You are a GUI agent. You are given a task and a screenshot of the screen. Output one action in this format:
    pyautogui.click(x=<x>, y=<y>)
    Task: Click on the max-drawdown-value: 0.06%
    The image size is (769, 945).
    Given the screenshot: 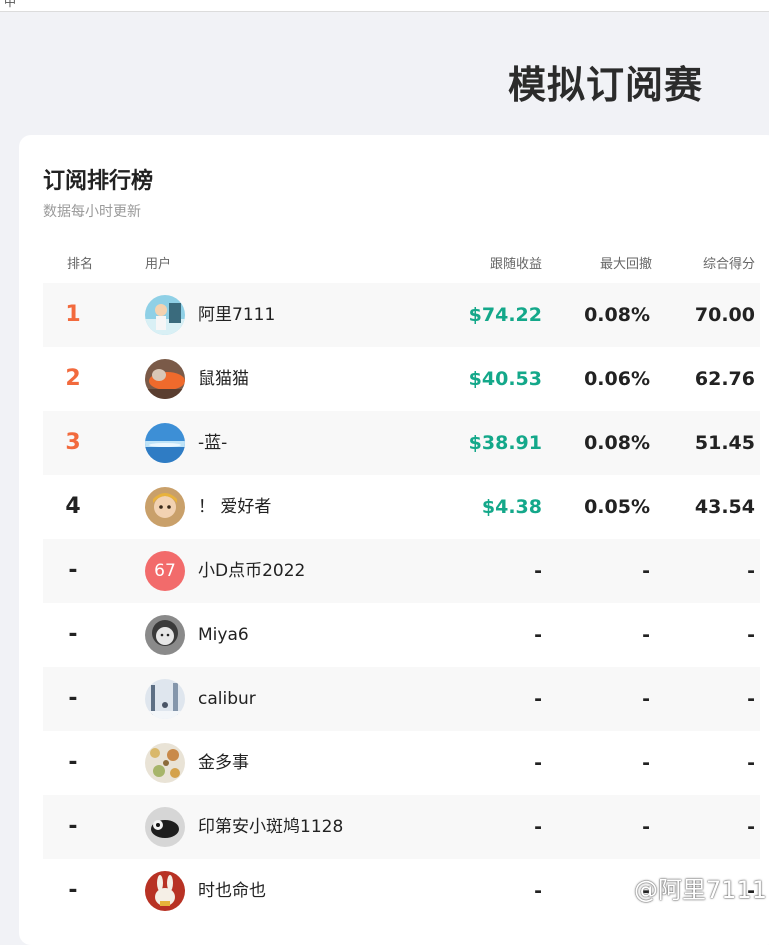 What is the action you would take?
    pyautogui.click(x=617, y=379)
    